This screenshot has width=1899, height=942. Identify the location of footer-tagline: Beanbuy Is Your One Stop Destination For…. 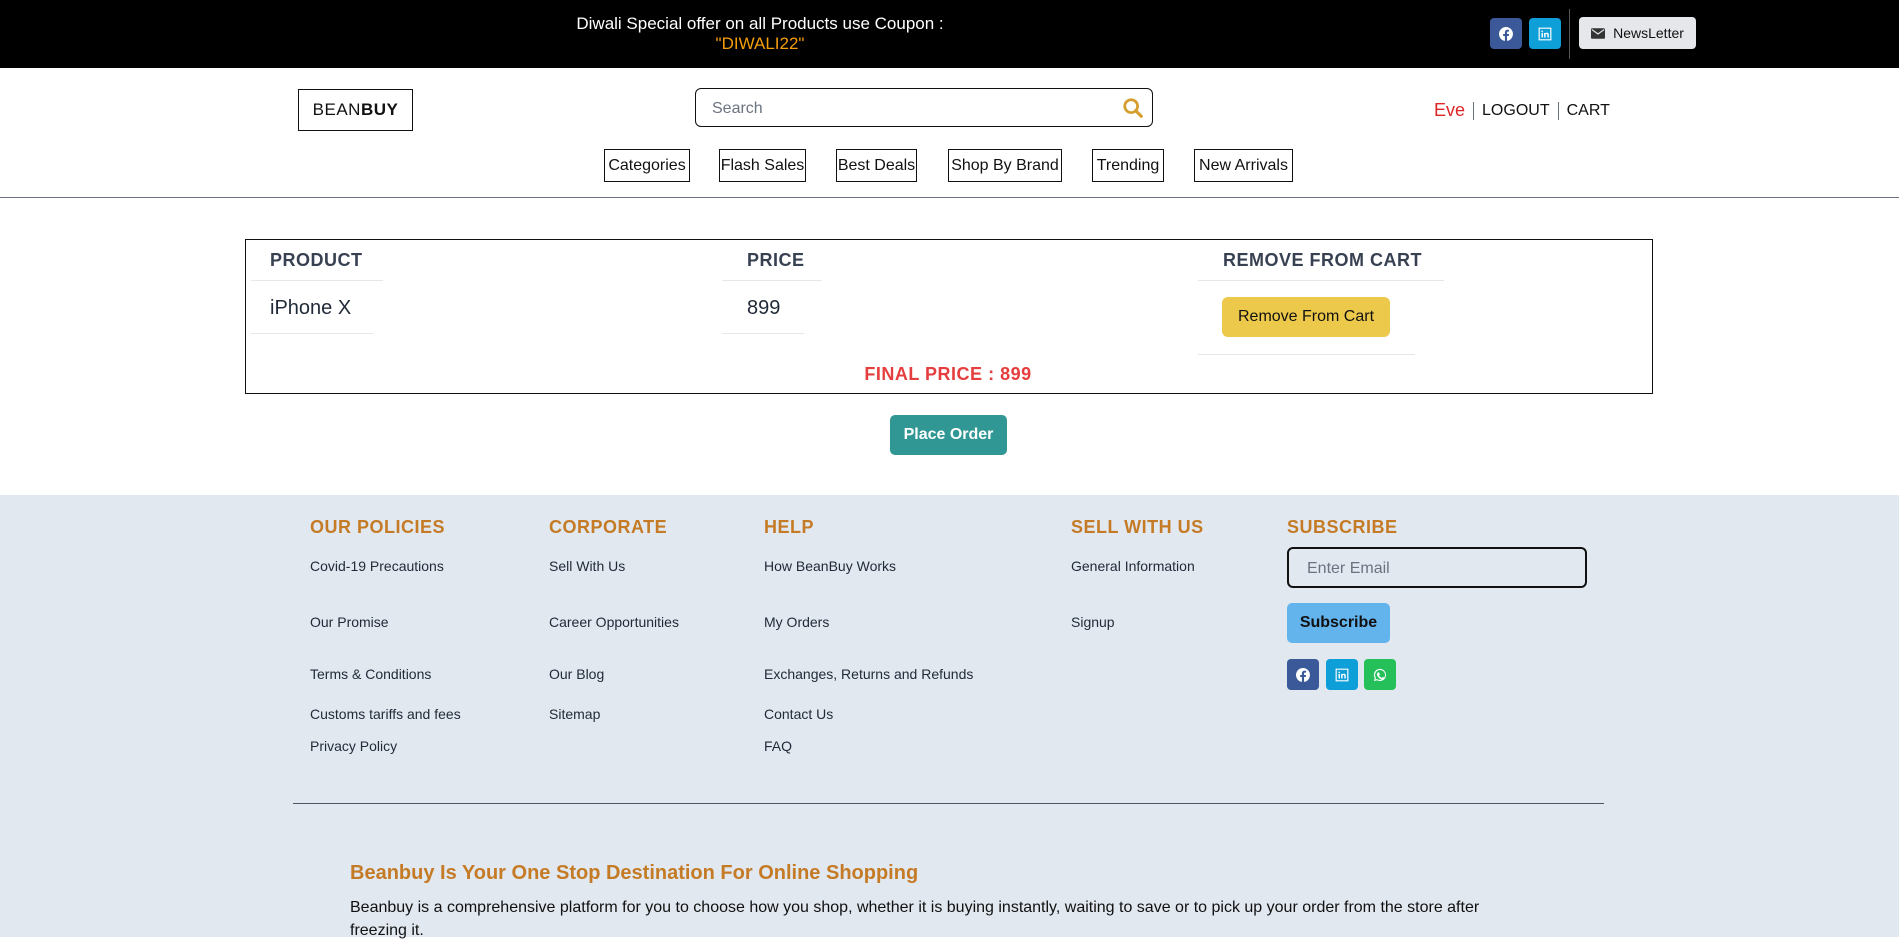
(634, 873).